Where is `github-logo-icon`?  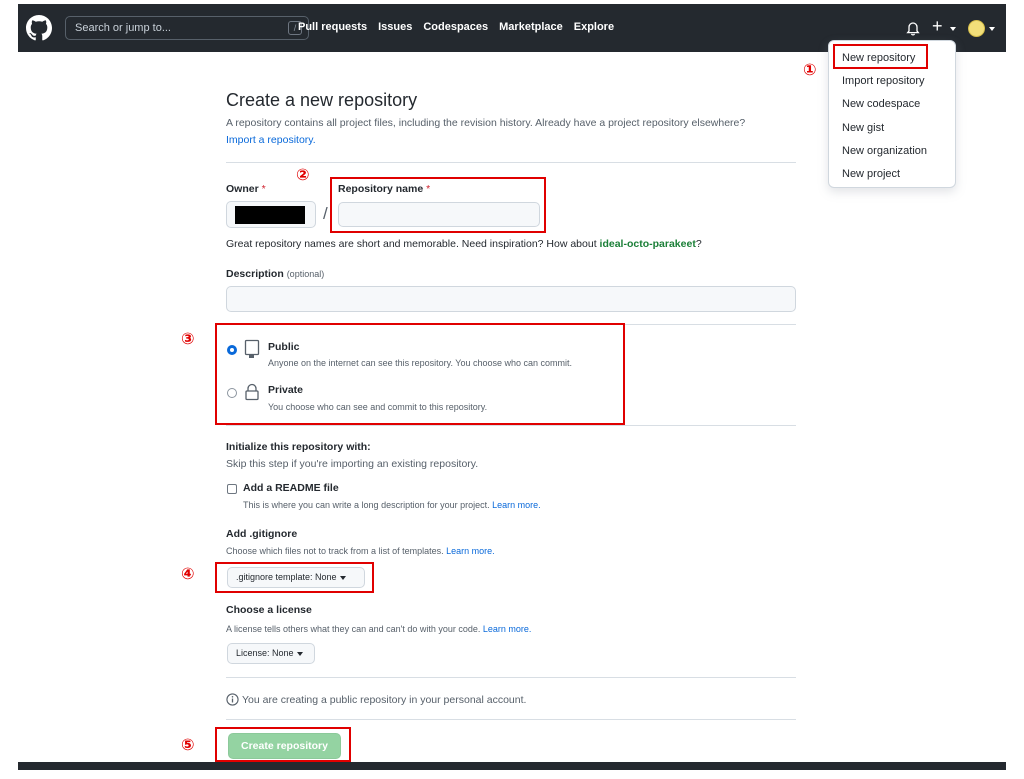 github-logo-icon is located at coordinates (39, 28).